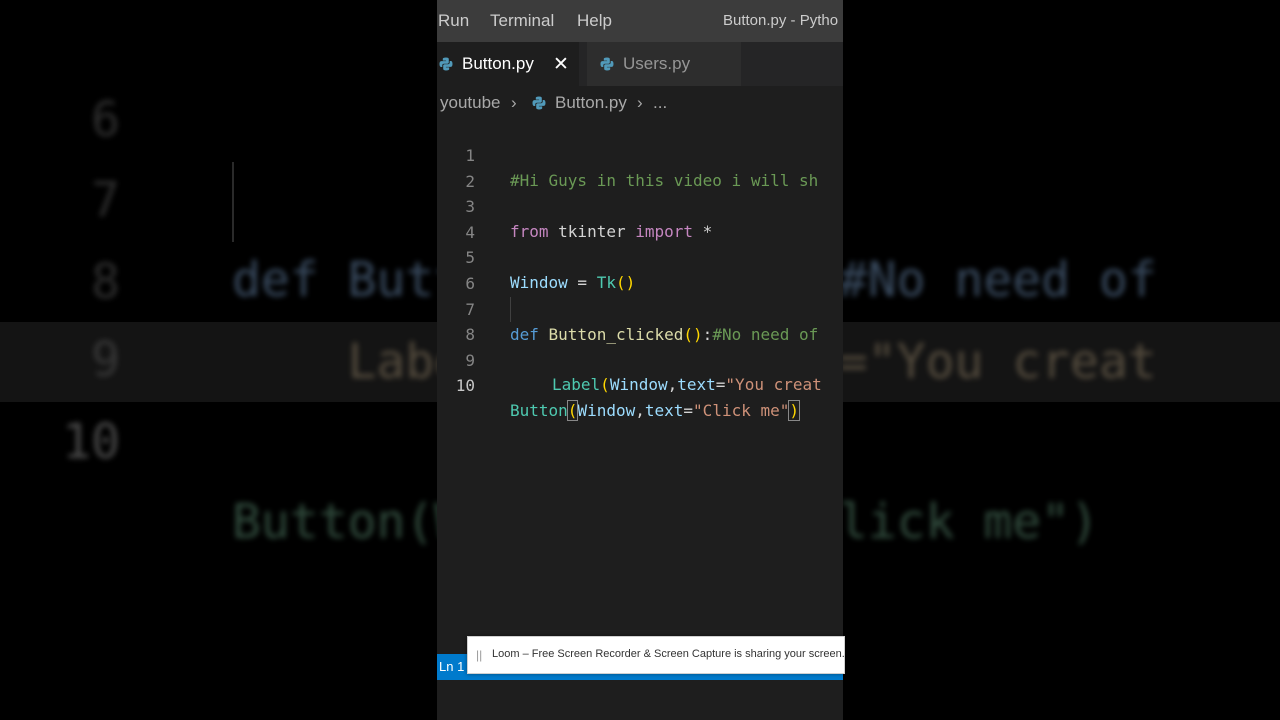 The width and height of the screenshot is (1280, 720). I want to click on string-token: "Click me", so click(741, 411).